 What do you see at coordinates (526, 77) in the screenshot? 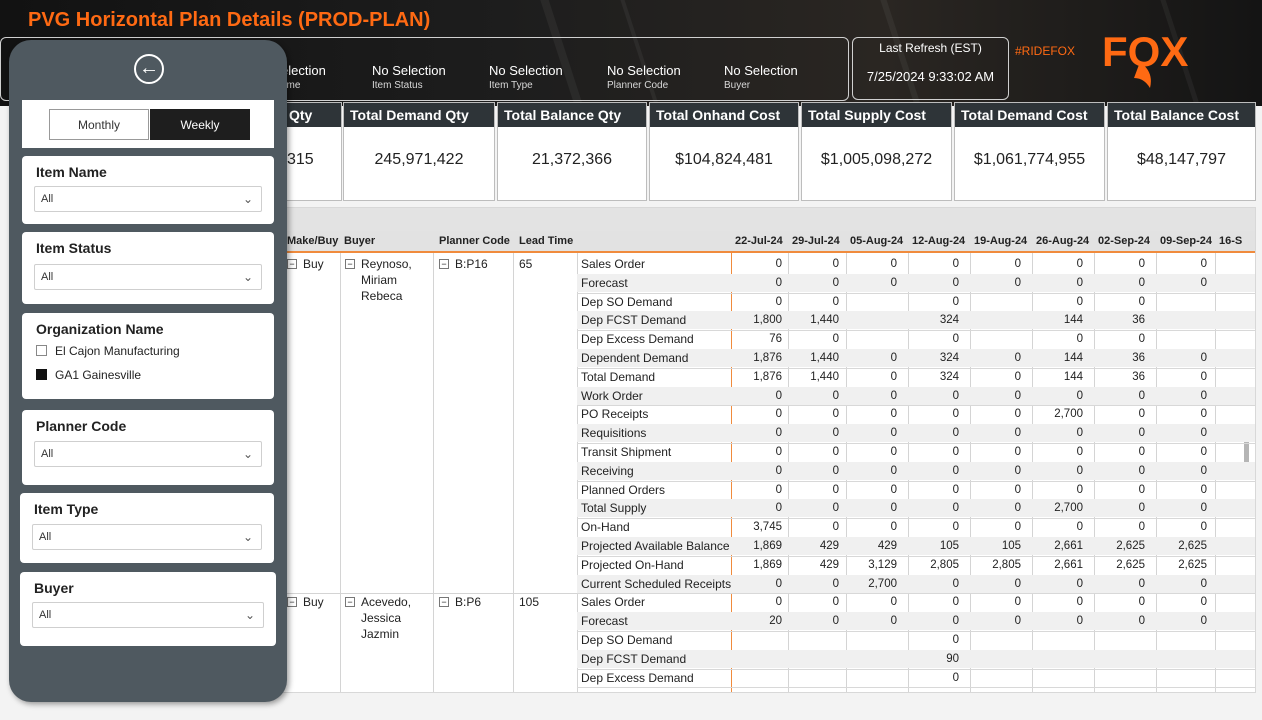
I see `filter-chip-item-type: No Selection Item Type` at bounding box center [526, 77].